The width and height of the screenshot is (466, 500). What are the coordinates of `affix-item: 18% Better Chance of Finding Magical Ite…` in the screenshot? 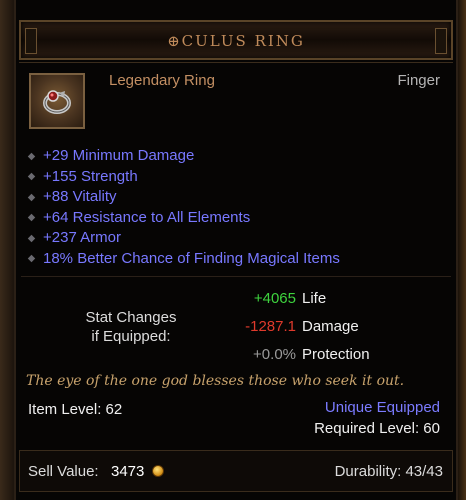 It's located at (237, 259).